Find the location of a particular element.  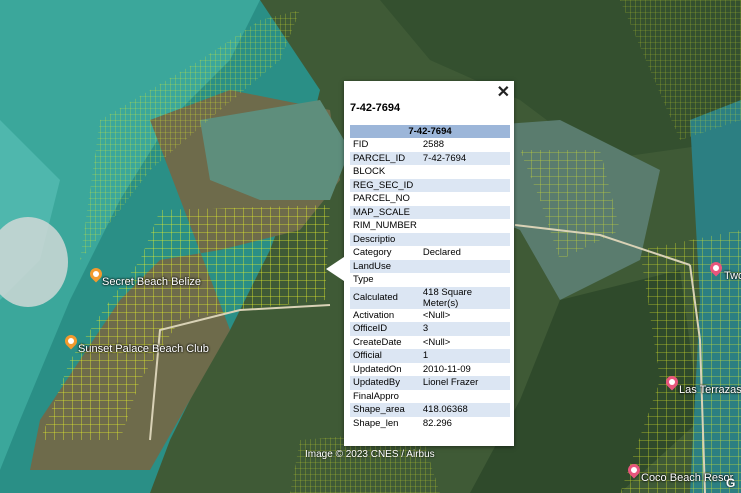

table-row: FinalAppro is located at coordinates (430, 397).